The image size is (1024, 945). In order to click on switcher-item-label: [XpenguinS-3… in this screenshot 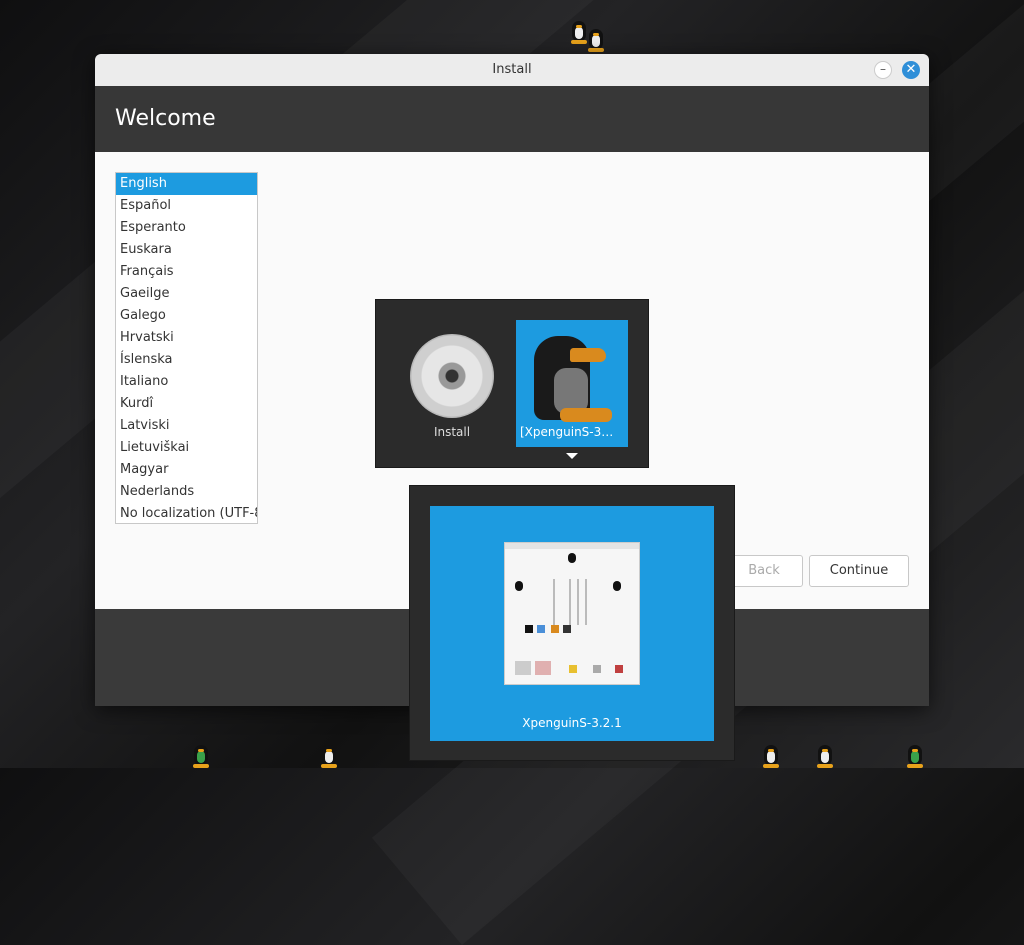, I will do `click(567, 432)`.